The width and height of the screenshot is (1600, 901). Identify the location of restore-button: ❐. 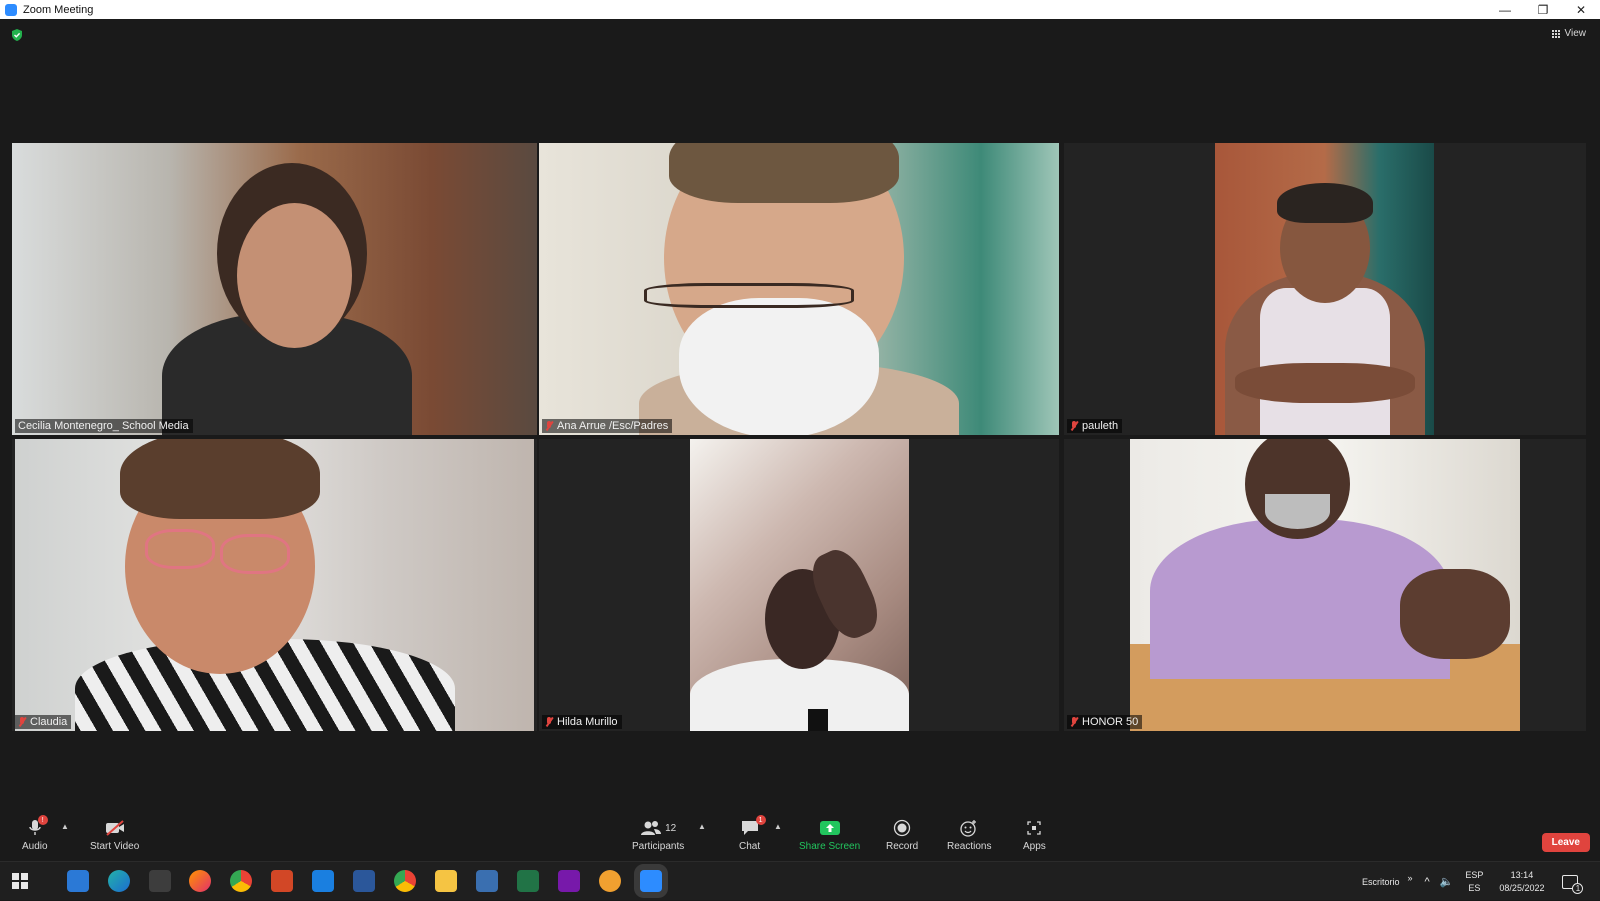
(1543, 9).